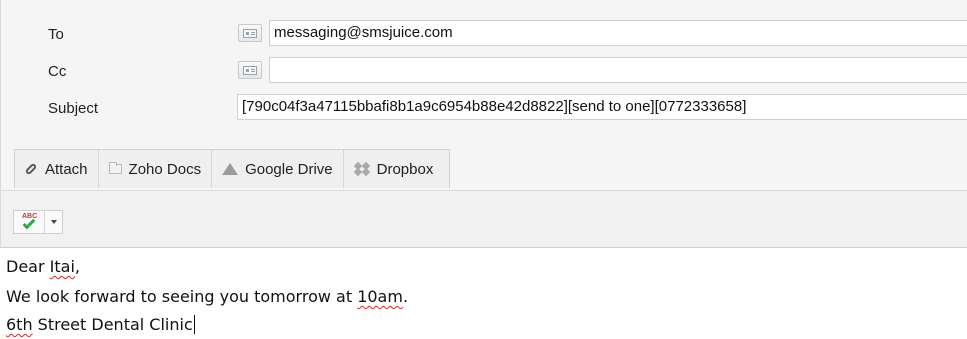 The width and height of the screenshot is (967, 339). I want to click on chevron-down-icon, so click(53, 222).